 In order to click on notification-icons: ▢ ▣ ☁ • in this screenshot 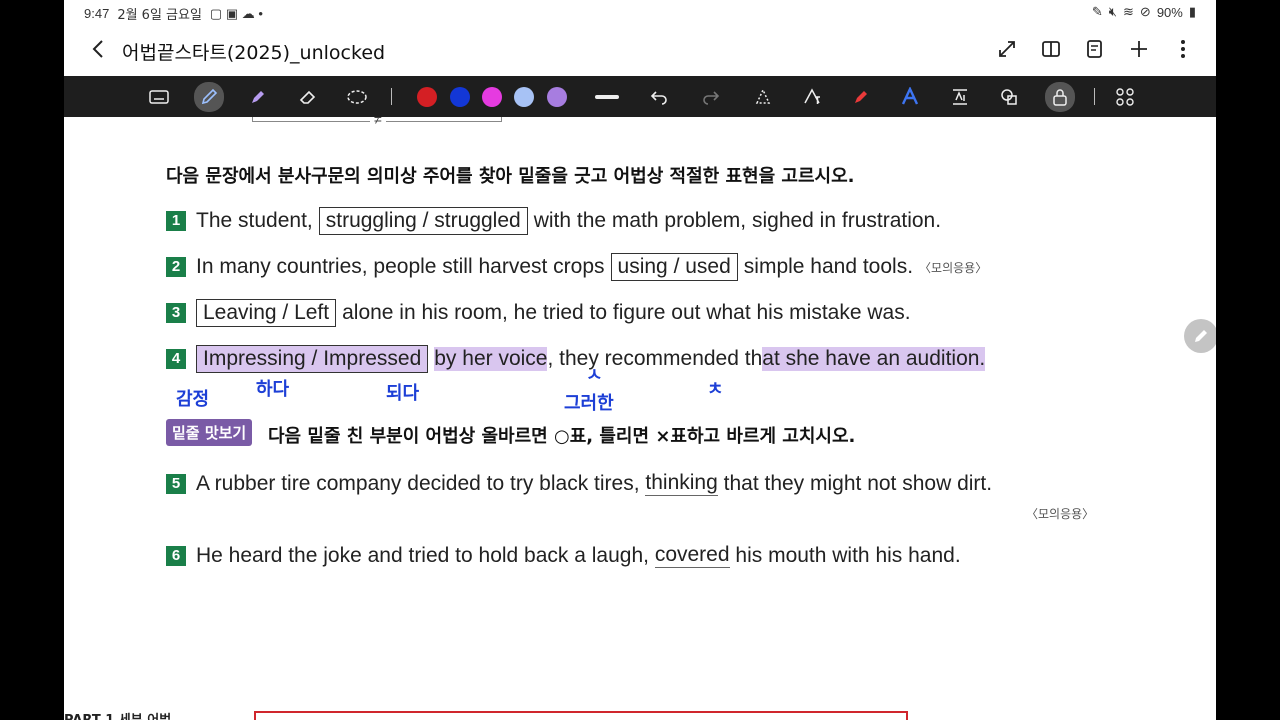, I will do `click(236, 13)`.